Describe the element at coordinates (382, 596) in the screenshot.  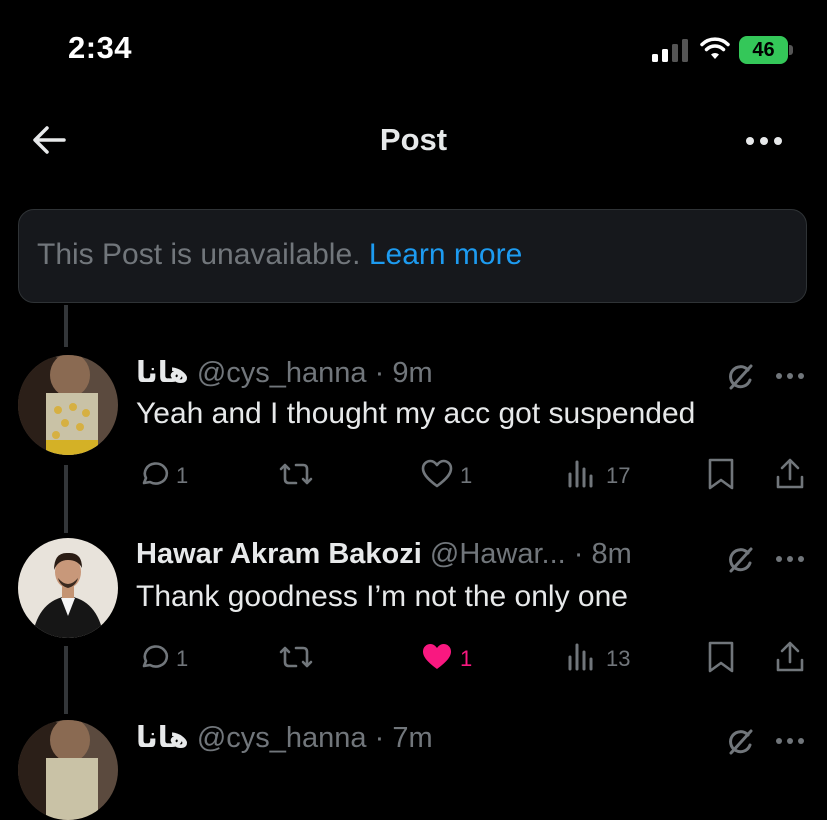
I see `tweet-text: Thank goodness I’m not the only one` at that location.